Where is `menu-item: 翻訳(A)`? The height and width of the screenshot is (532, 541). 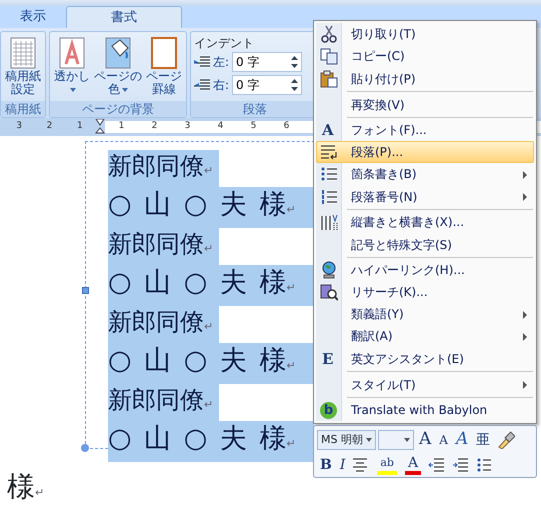 menu-item: 翻訳(A) is located at coordinates (425, 336).